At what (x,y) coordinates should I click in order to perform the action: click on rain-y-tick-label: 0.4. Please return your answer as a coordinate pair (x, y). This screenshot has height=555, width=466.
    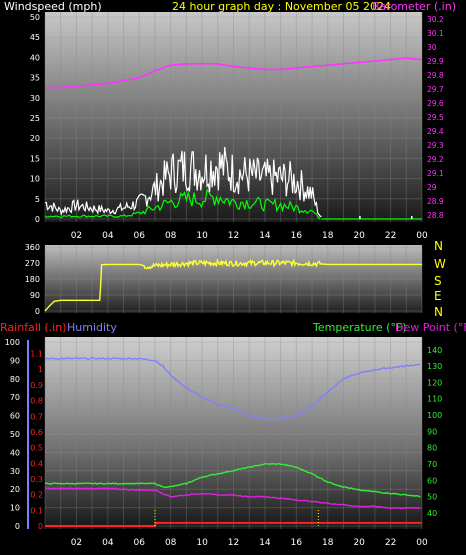
    Looking at the image, I should click on (36, 463).